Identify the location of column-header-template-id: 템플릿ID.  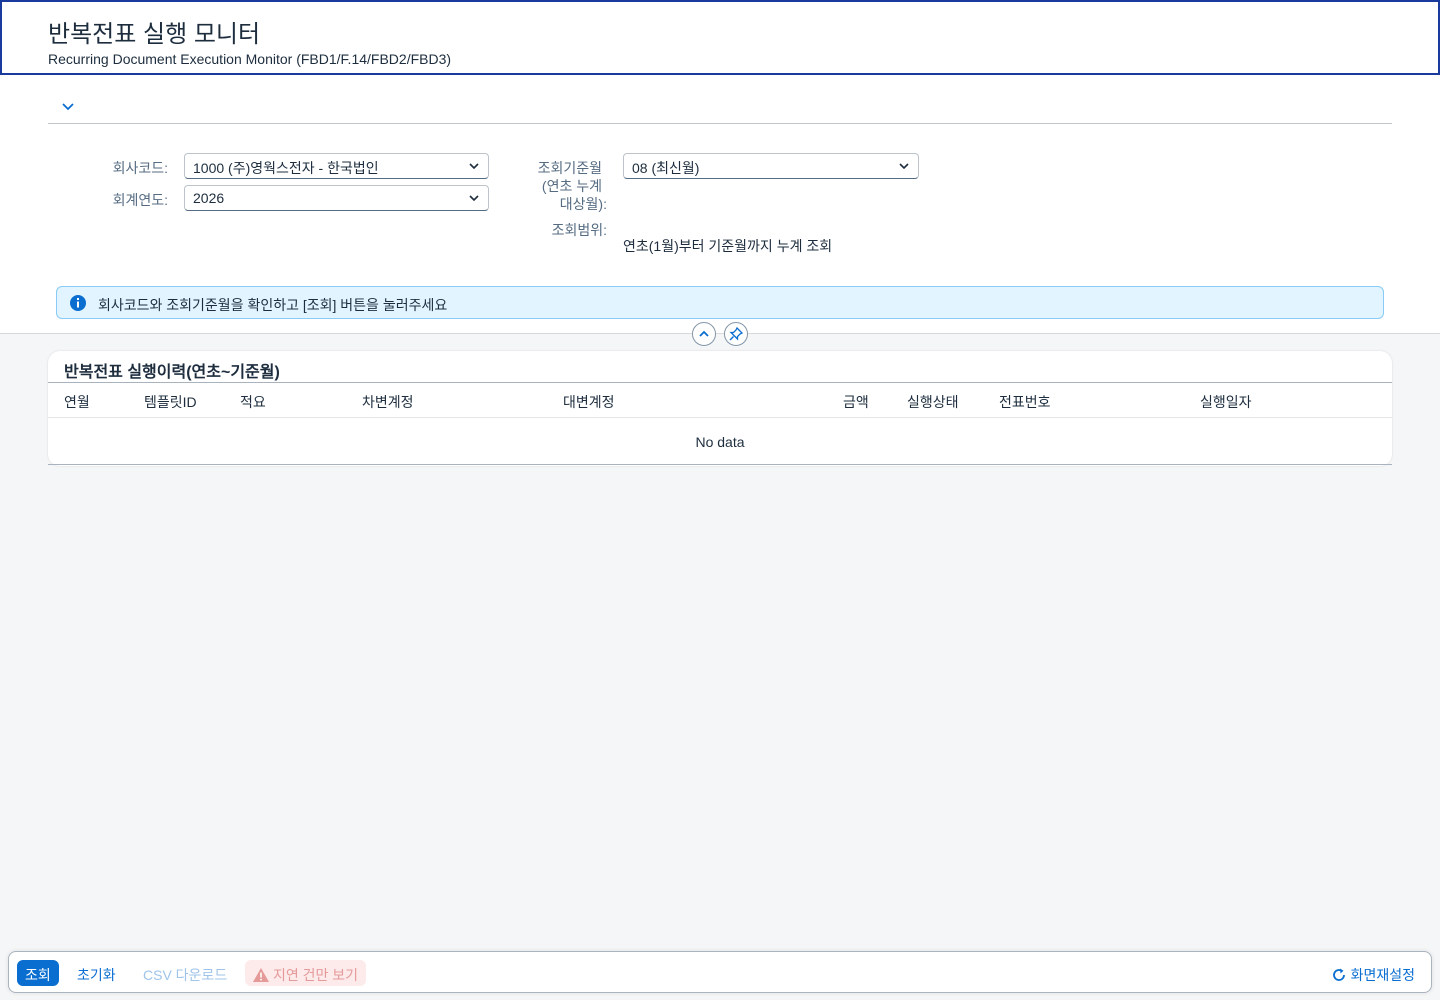
(170, 402).